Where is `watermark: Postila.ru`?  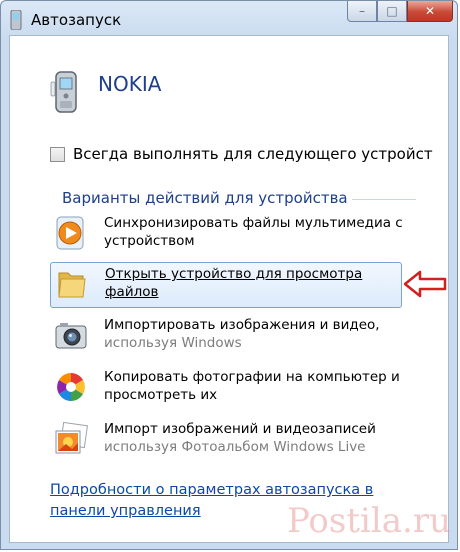 watermark: Postila.ru is located at coordinates (368, 521).